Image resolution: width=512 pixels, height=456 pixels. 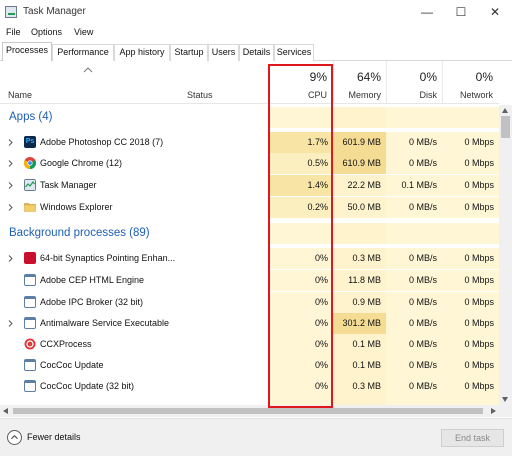 I want to click on cpu-value: 0.2%, so click(x=301, y=207).